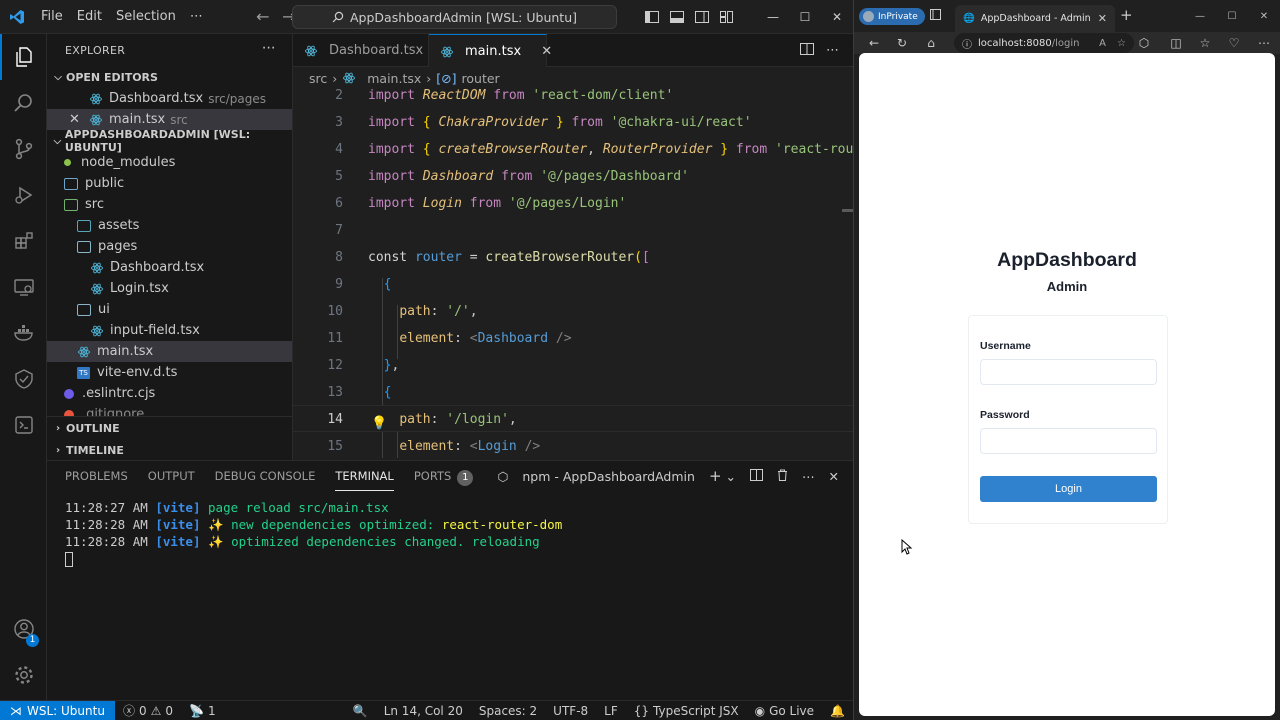  Describe the element at coordinates (202, 711) in the screenshot. I see `ports-status: 📡 1` at that location.